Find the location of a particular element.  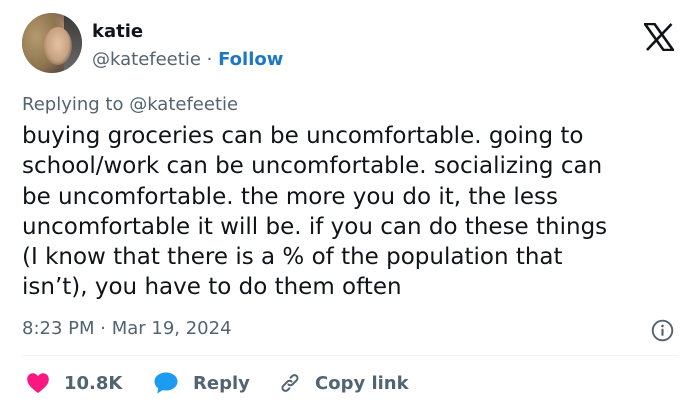

tweet-timestamp: 8:23 PM · Mar 19, 2024 is located at coordinates (127, 328).